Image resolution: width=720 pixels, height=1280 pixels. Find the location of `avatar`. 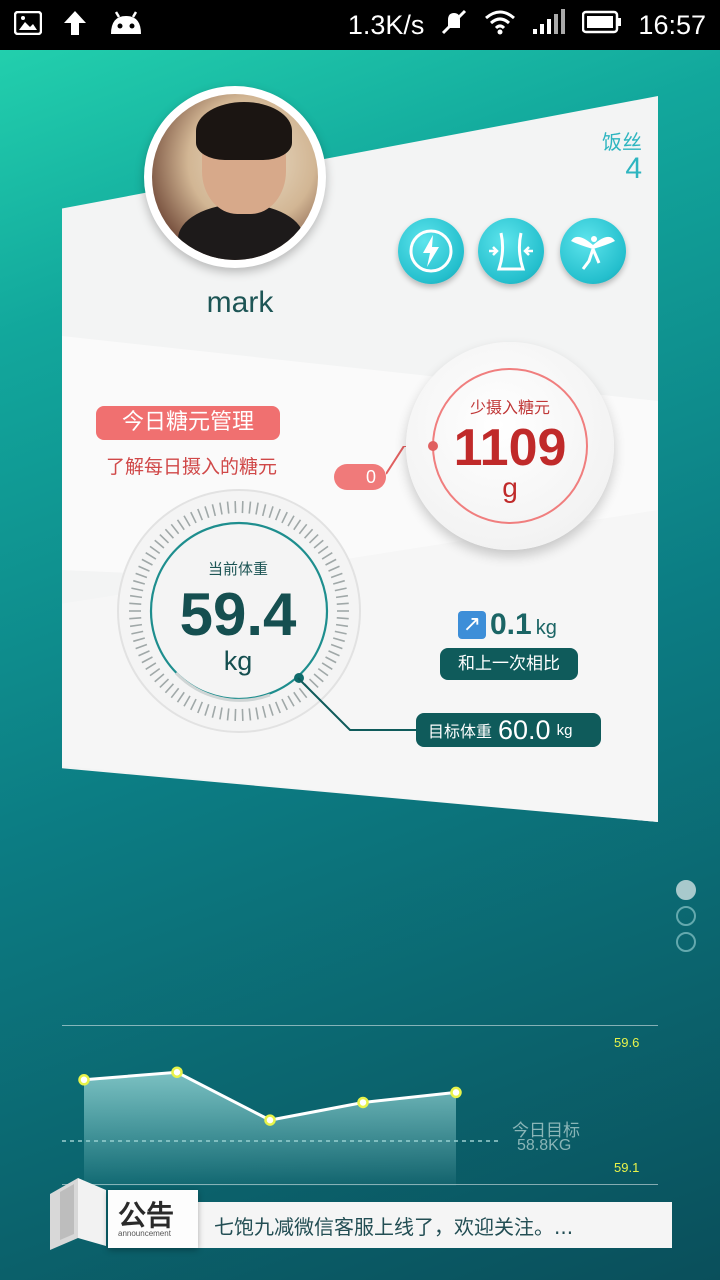

avatar is located at coordinates (235, 177).